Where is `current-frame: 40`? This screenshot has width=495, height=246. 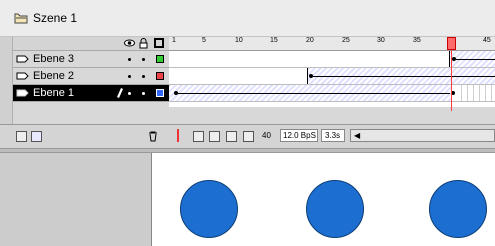
current-frame: 40 is located at coordinates (266, 135).